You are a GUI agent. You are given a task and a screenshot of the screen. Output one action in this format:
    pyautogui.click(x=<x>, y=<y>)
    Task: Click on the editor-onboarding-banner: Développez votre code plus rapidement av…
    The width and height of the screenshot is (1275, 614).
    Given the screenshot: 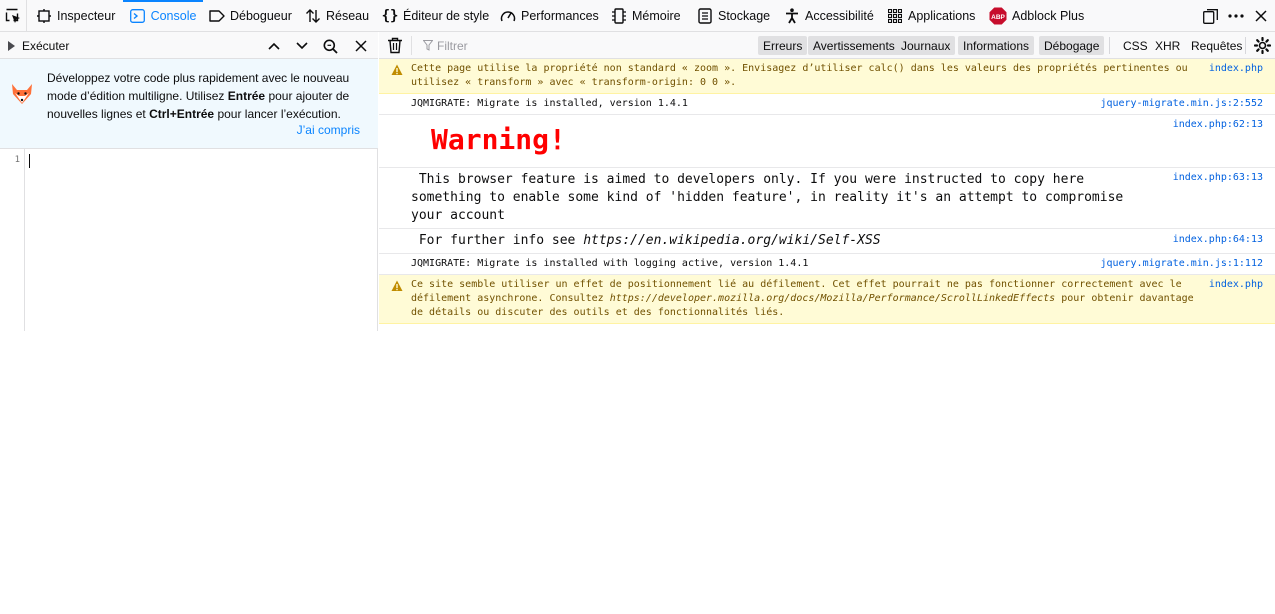 What is the action you would take?
    pyautogui.click(x=189, y=104)
    